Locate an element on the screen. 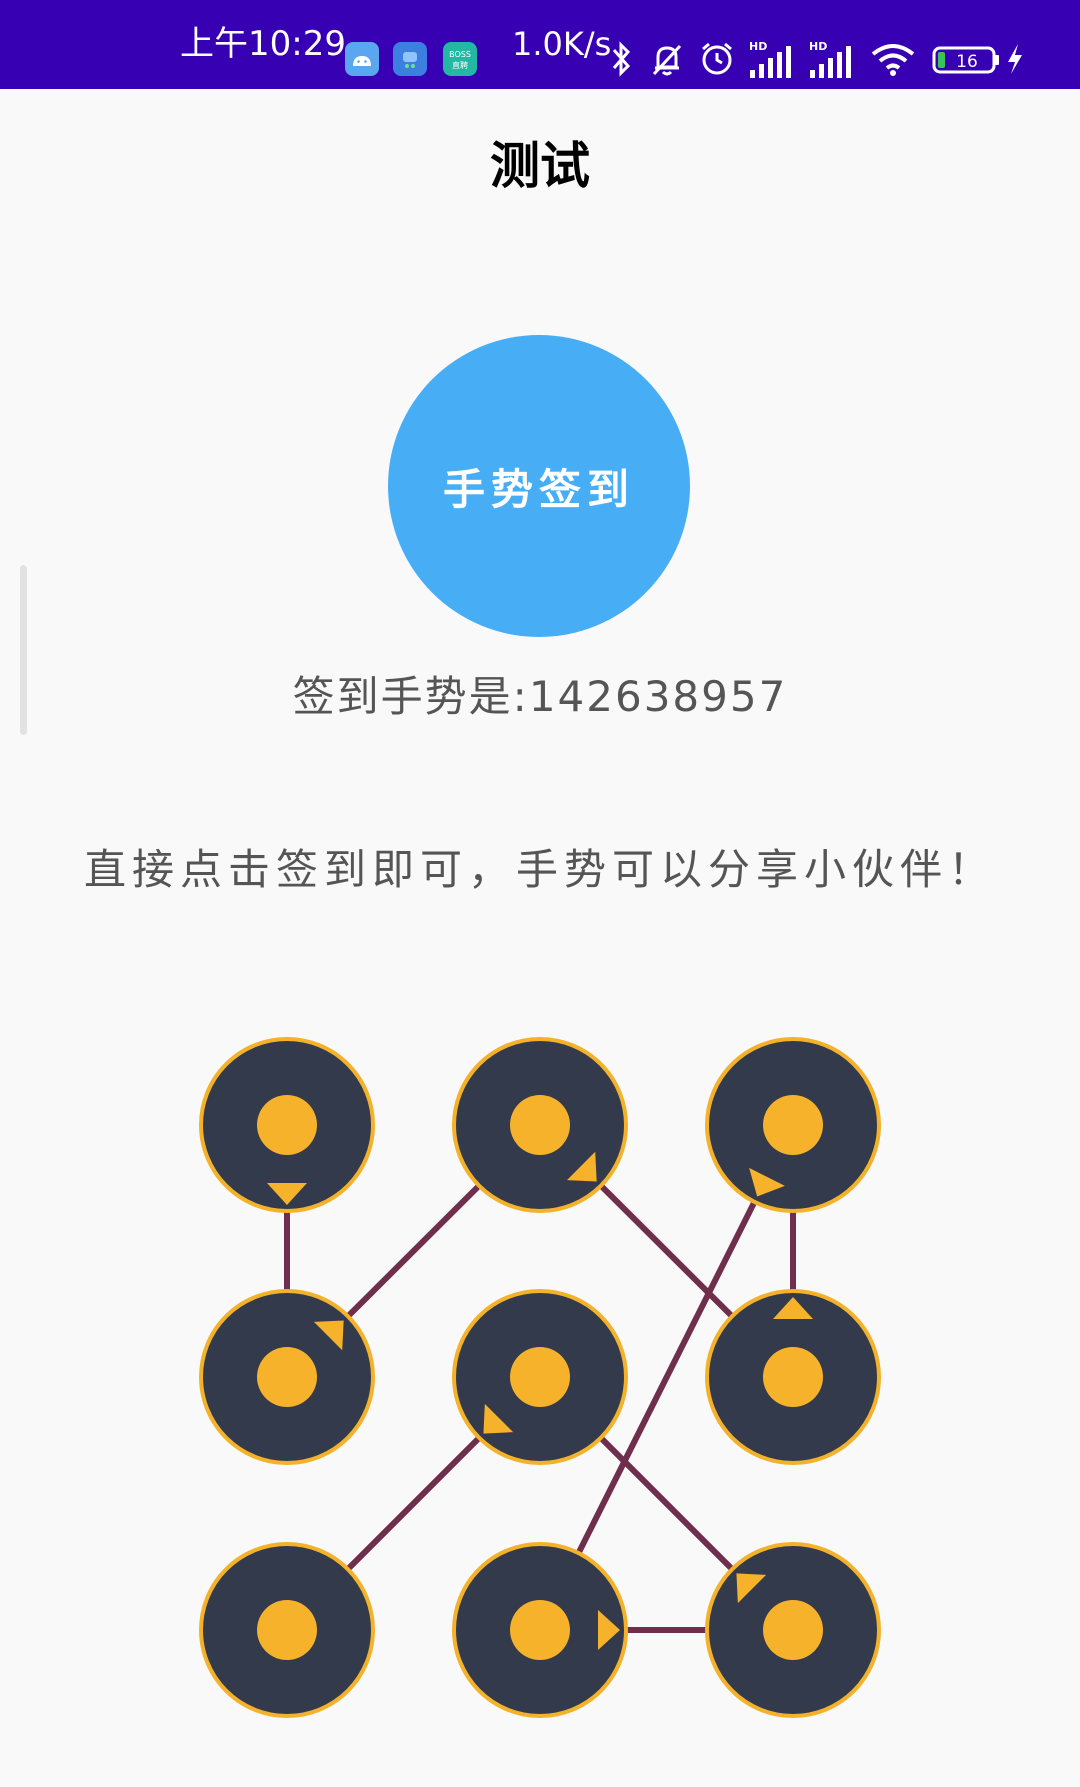 Image resolution: width=1080 pixels, height=1787 pixels. alarm-icon is located at coordinates (717, 58).